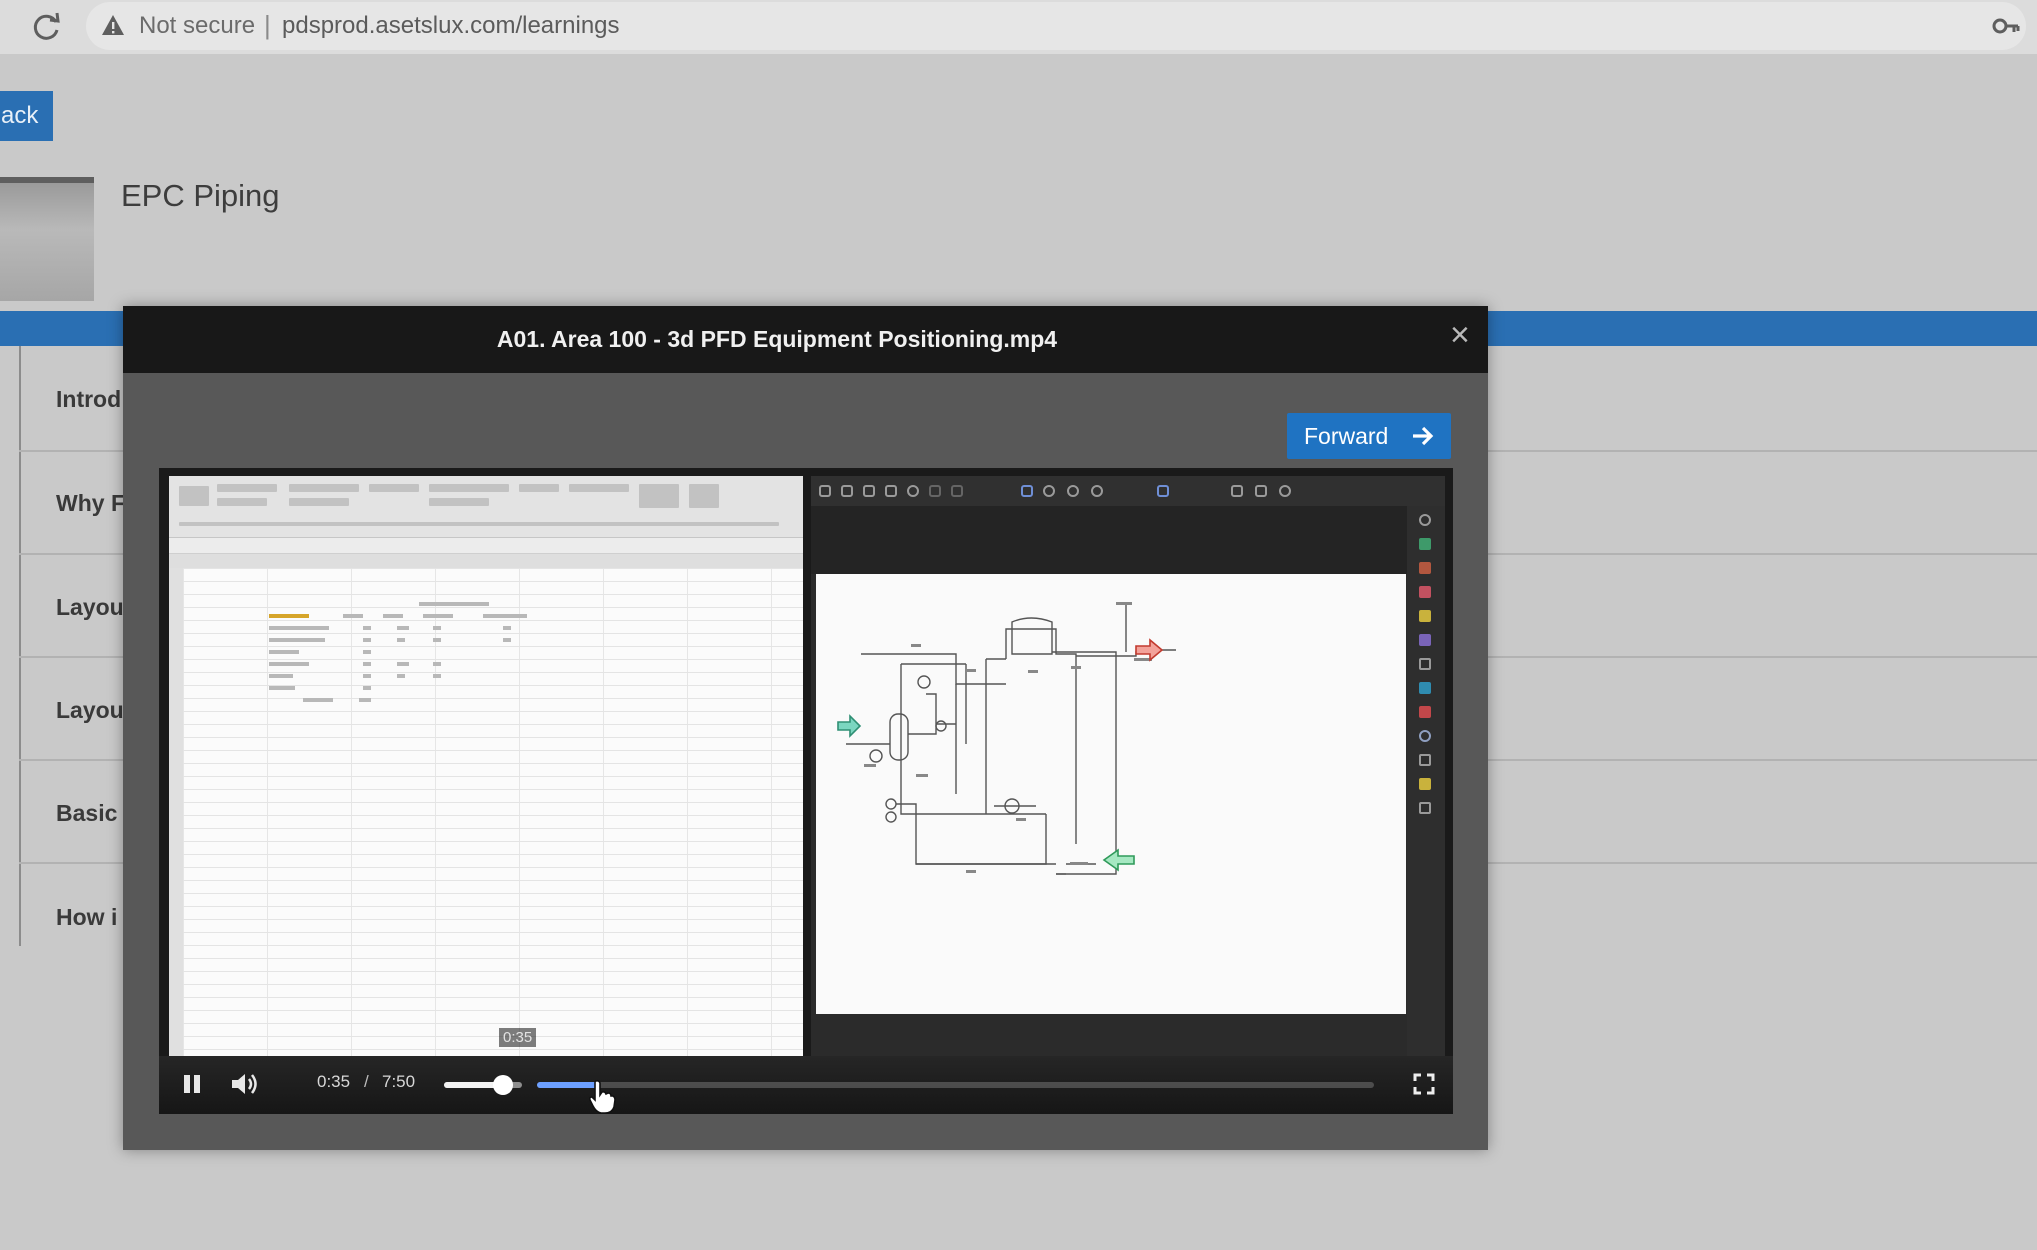 The width and height of the screenshot is (2037, 1250). I want to click on forward-button: Forward, so click(1369, 436).